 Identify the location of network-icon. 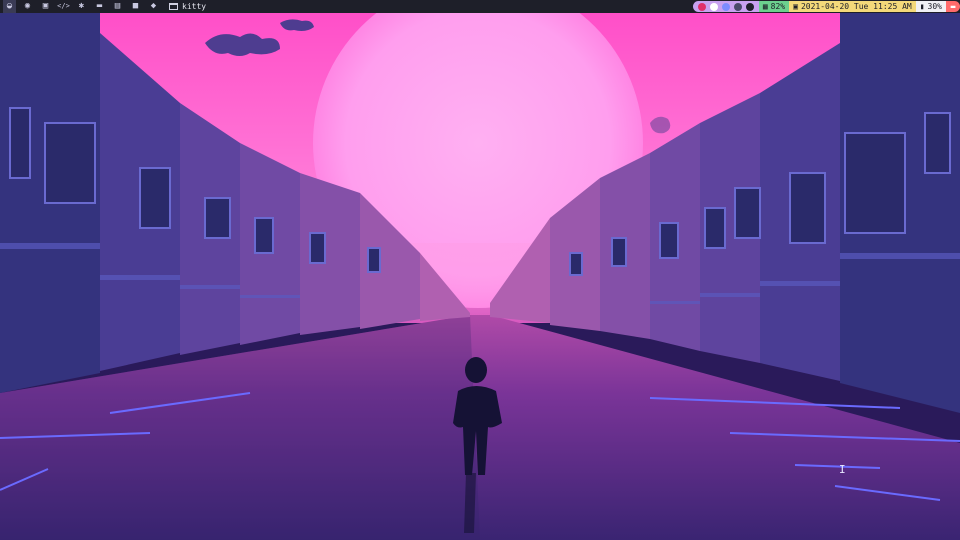
(713, 6).